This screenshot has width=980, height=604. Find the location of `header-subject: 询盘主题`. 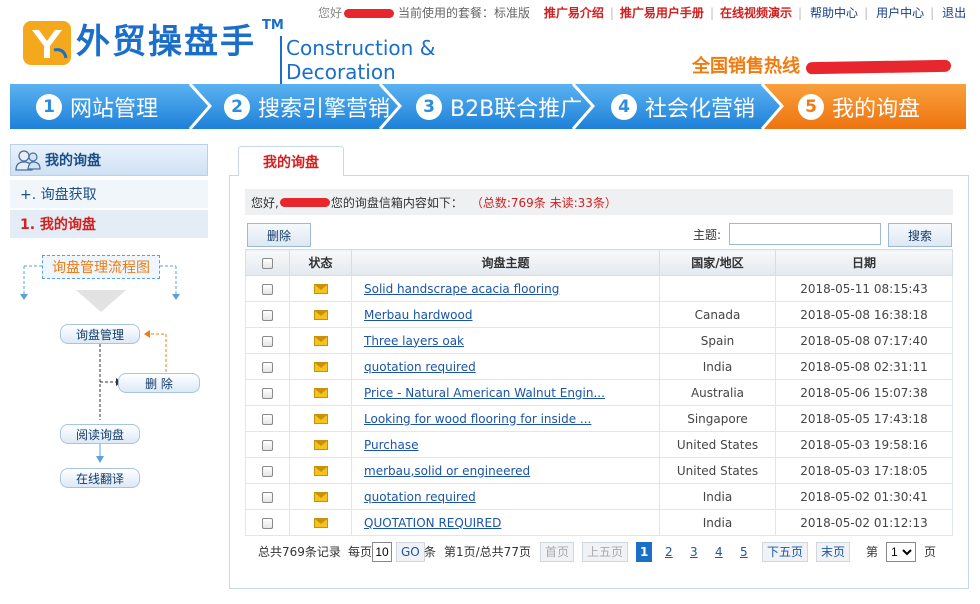

header-subject: 询盘主题 is located at coordinates (505, 262).